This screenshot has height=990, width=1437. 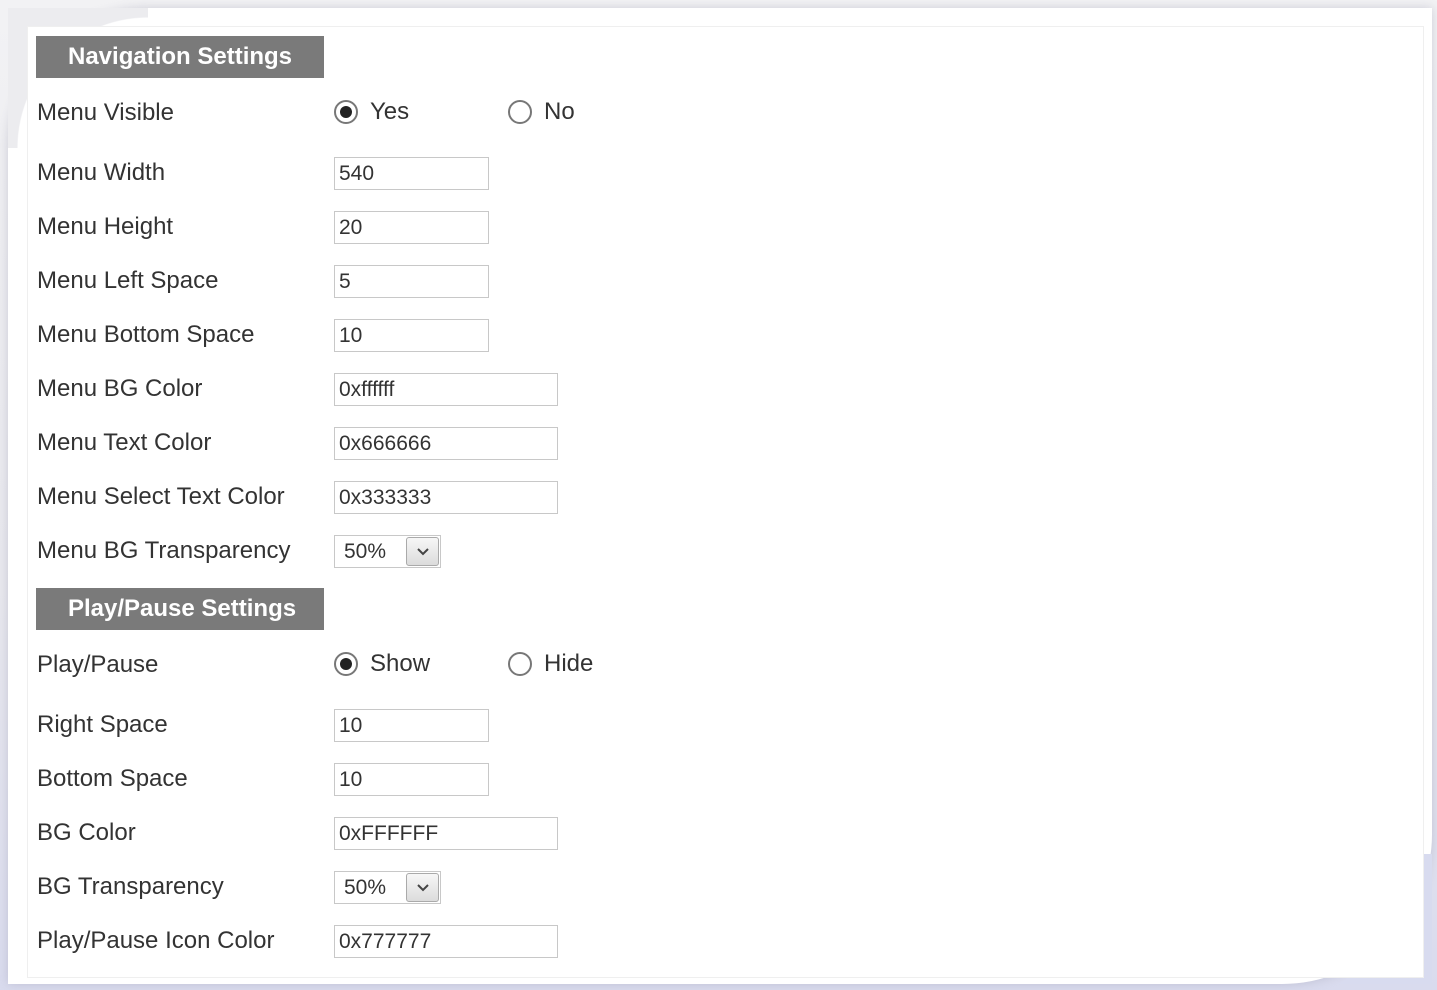 I want to click on play-pause-show-label: Show, so click(x=400, y=663).